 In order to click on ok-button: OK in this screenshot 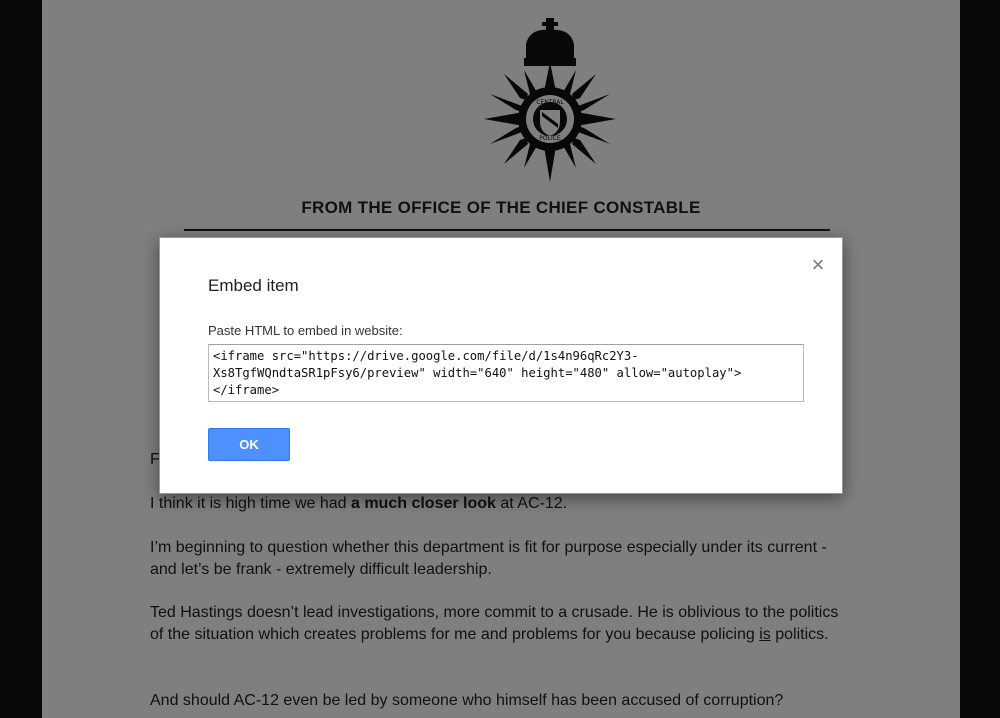, I will do `click(249, 444)`.